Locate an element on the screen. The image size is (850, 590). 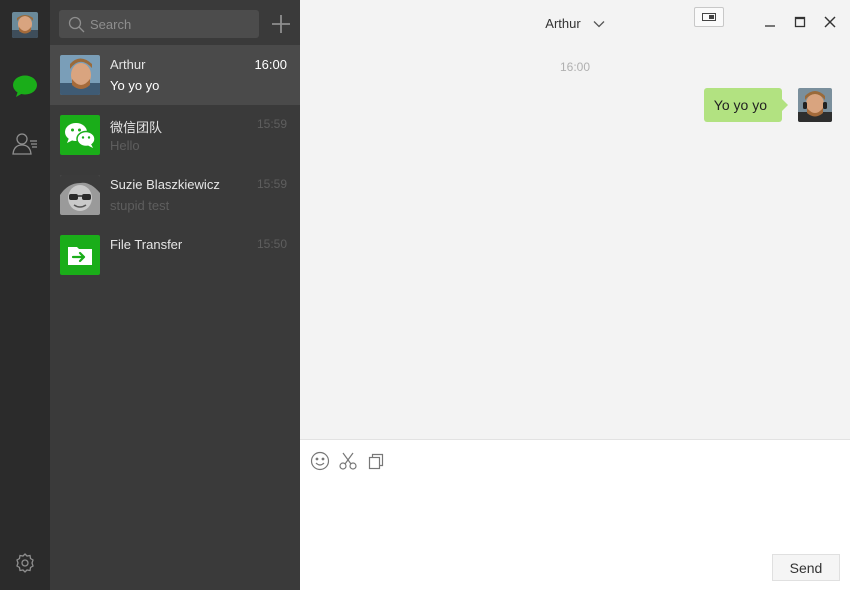
message-input is located at coordinates (575, 515).